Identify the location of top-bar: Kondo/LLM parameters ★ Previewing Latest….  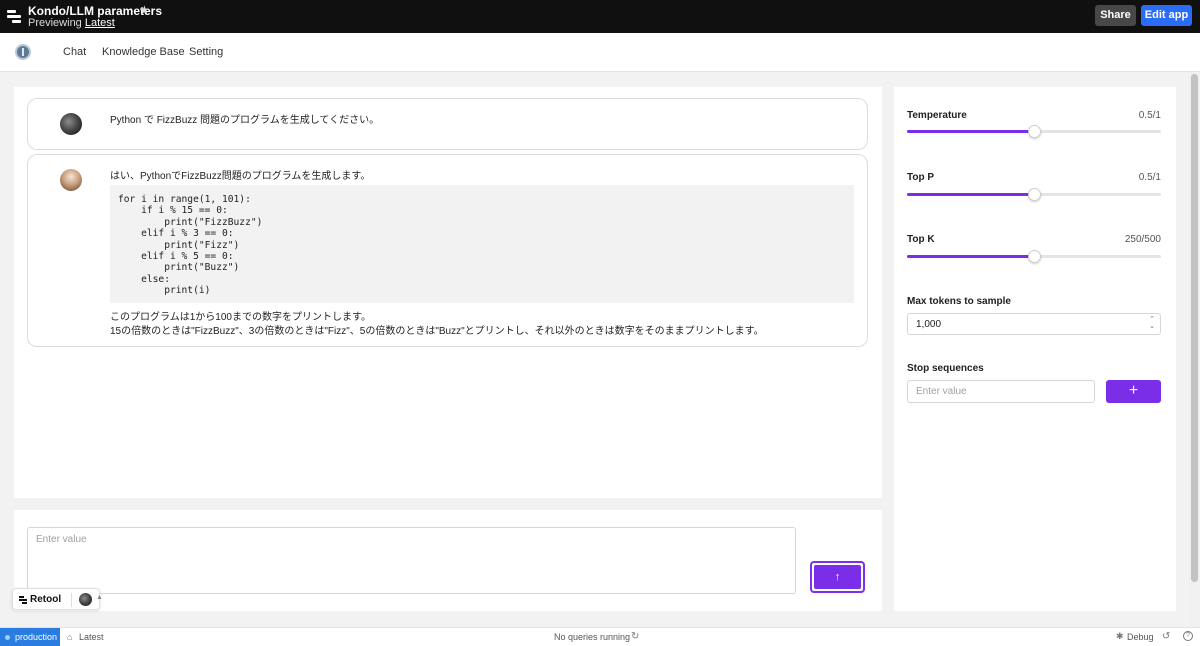
(600, 16).